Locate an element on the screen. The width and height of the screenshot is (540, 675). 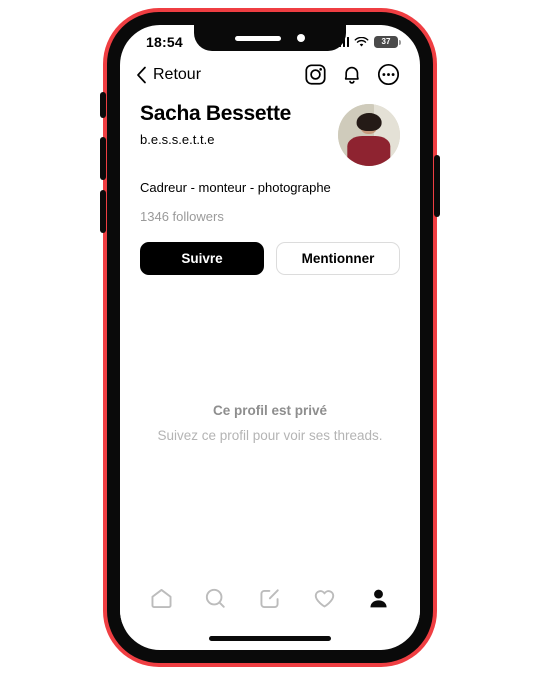
app-header: Retour is located at coordinates (270, 73).